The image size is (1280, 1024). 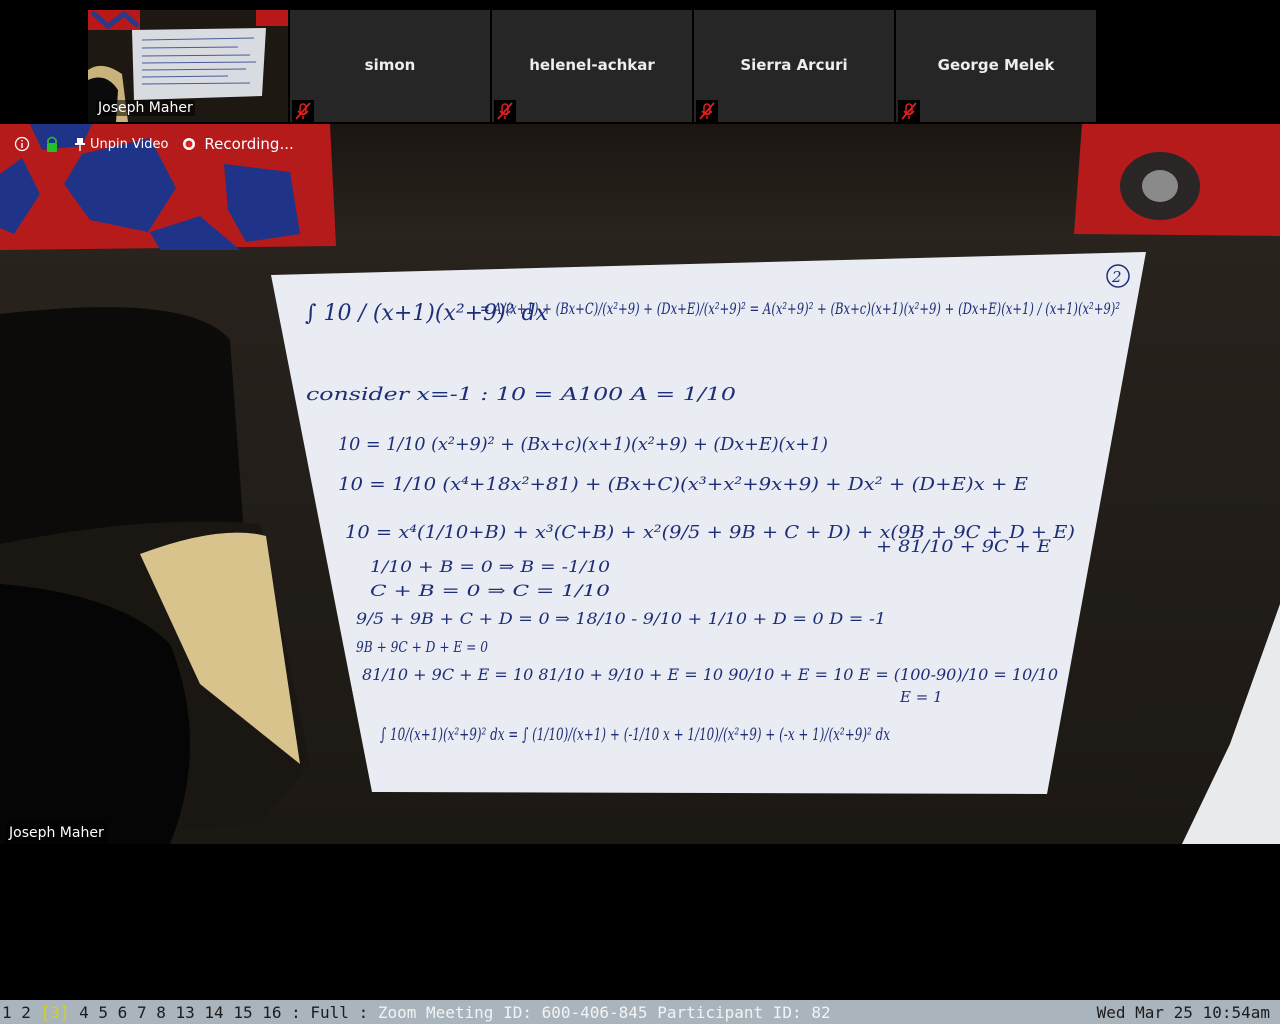 What do you see at coordinates (165, 1012) in the screenshot?
I see `workspace-8: 8` at bounding box center [165, 1012].